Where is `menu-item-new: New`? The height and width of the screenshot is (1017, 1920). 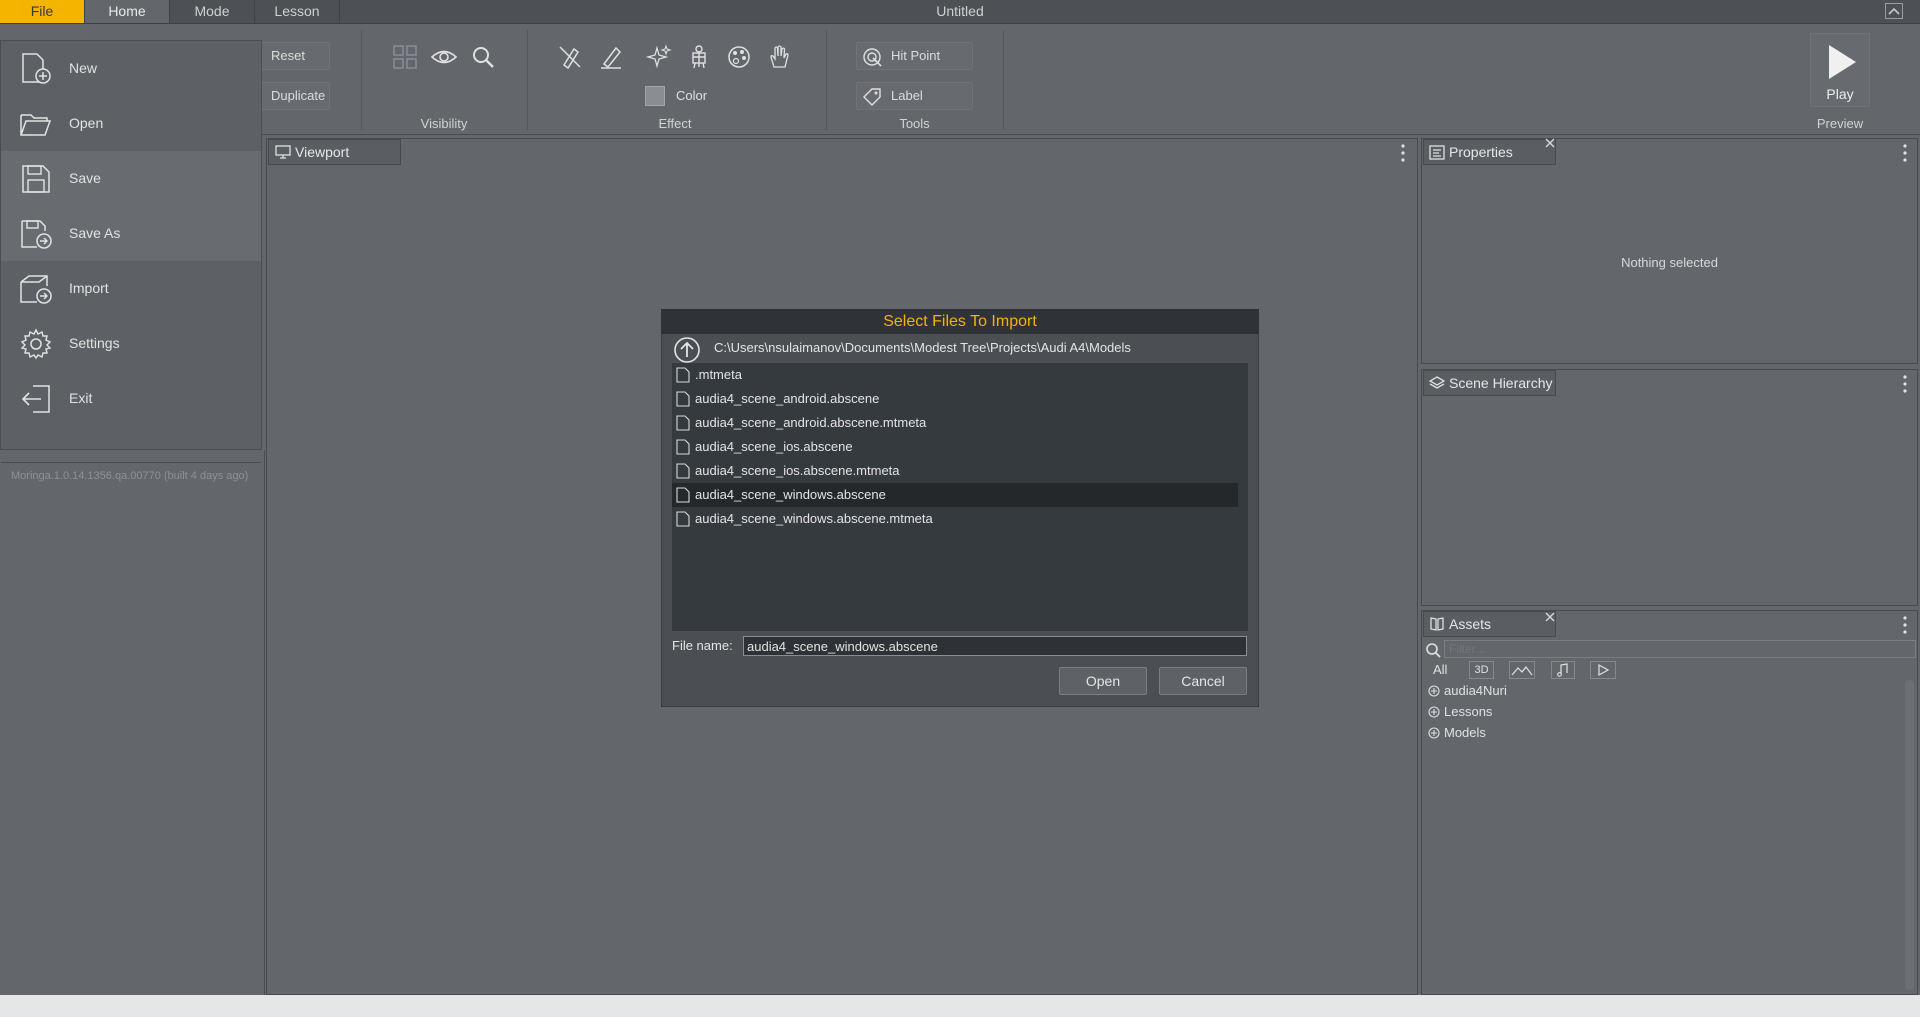
menu-item-new: New is located at coordinates (131, 68).